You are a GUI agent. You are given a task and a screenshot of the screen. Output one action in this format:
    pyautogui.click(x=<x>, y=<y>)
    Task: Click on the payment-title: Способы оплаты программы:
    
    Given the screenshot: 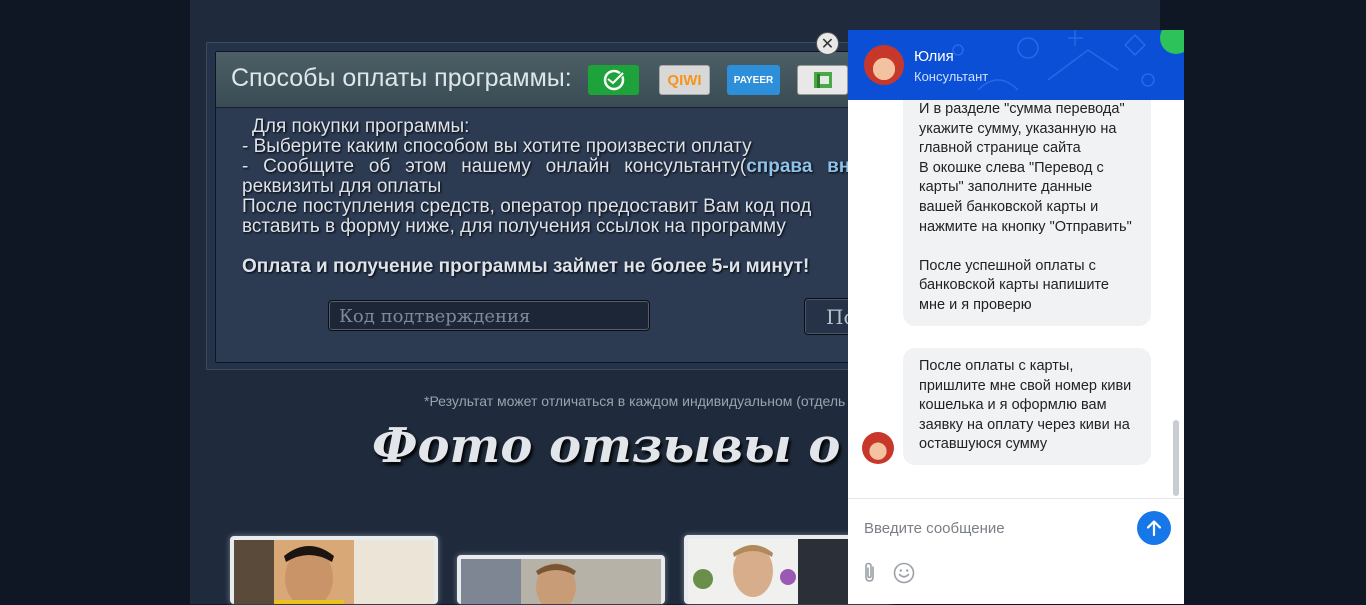 What is the action you would take?
    pyautogui.click(x=401, y=78)
    